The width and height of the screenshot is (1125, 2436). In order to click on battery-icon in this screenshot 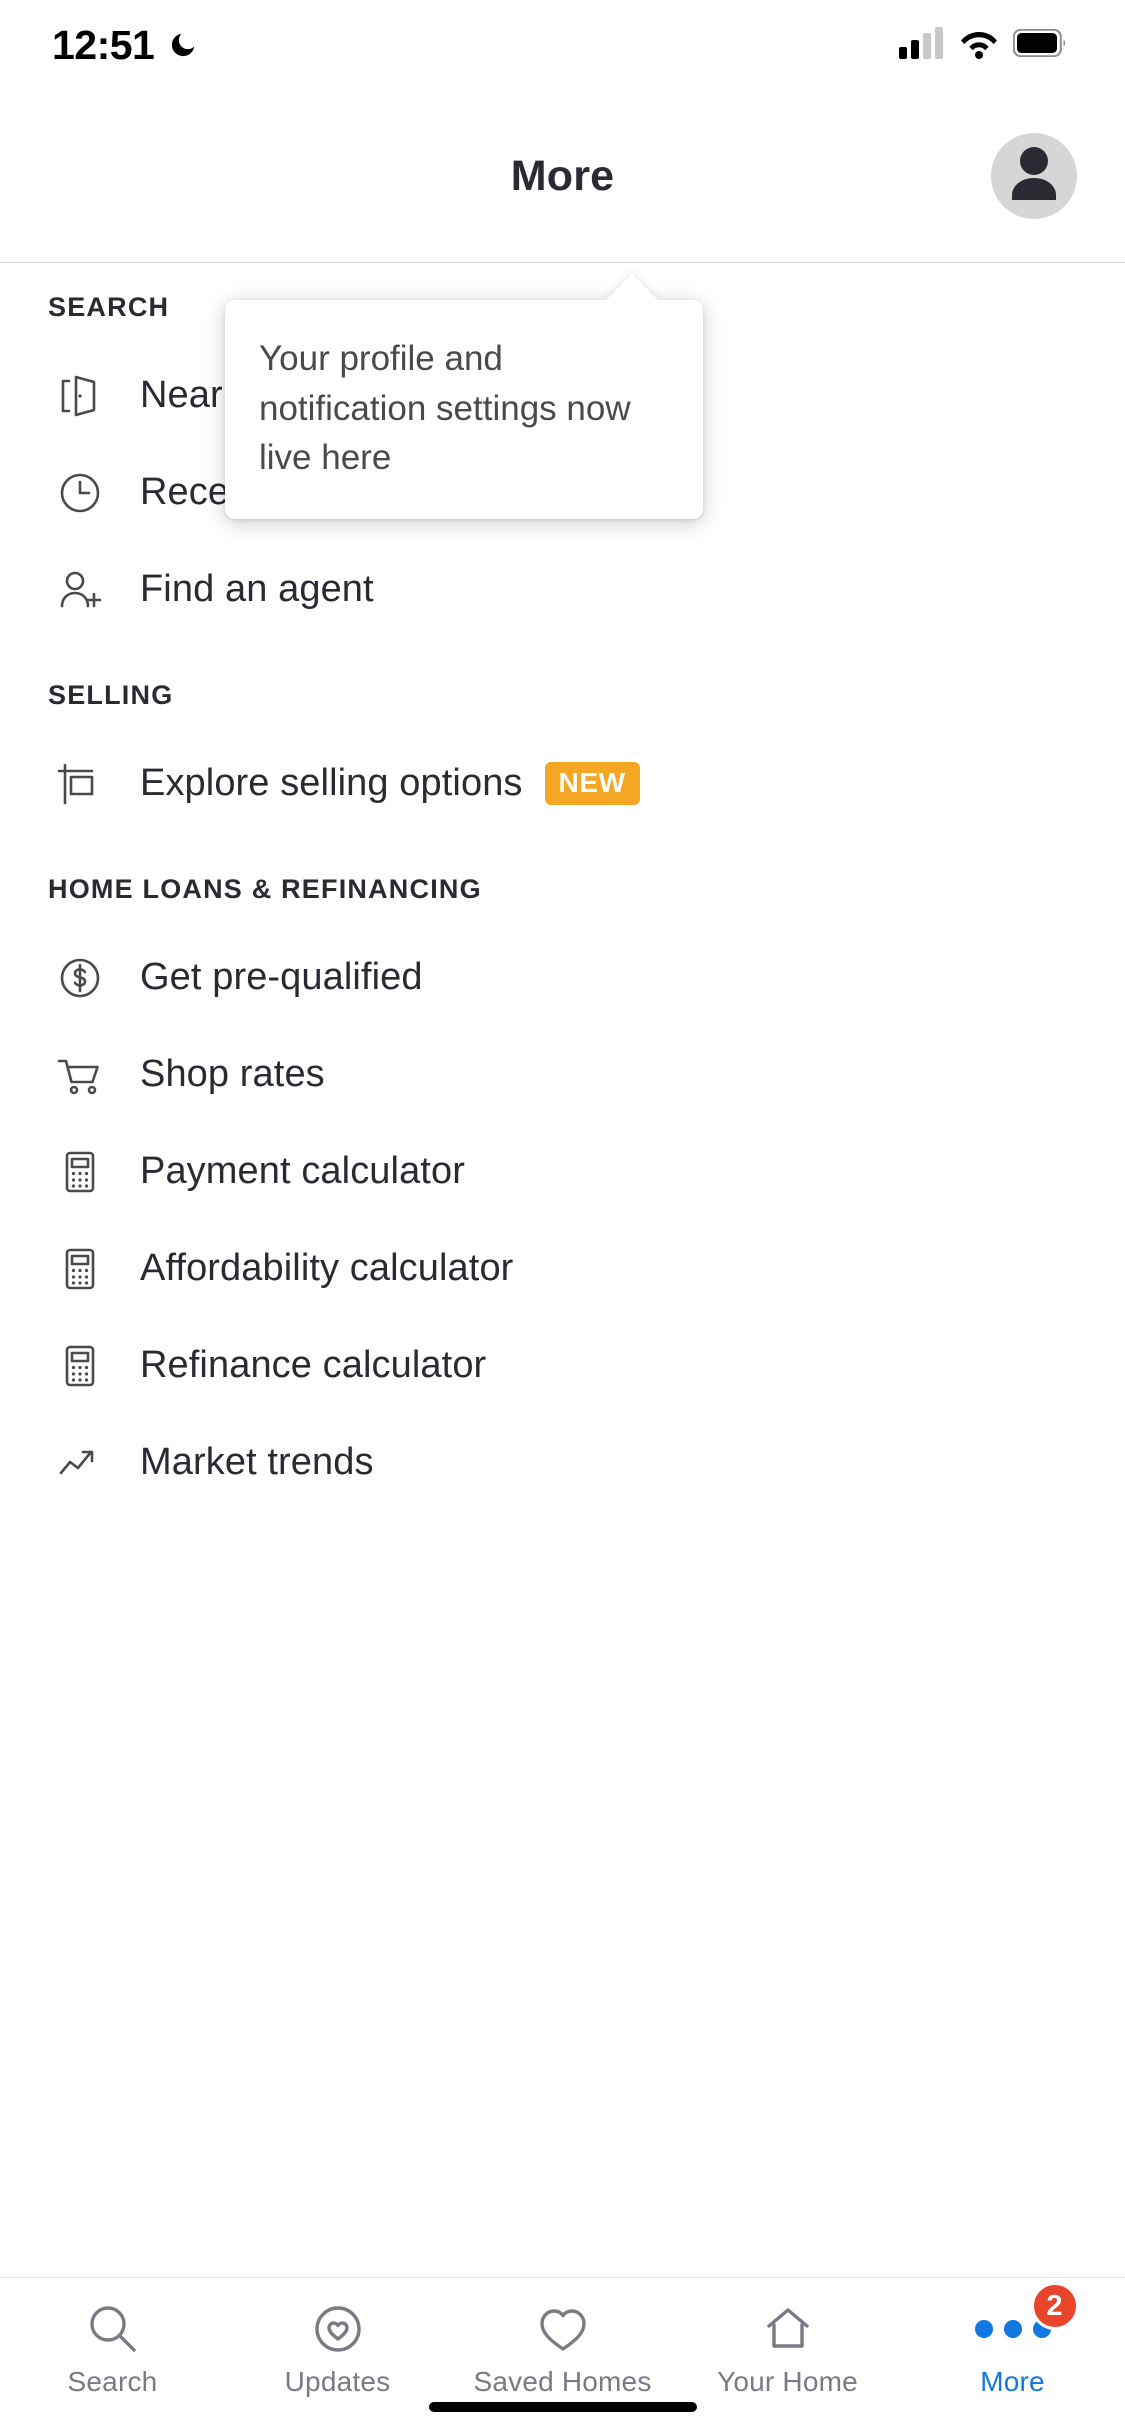, I will do `click(1039, 45)`.